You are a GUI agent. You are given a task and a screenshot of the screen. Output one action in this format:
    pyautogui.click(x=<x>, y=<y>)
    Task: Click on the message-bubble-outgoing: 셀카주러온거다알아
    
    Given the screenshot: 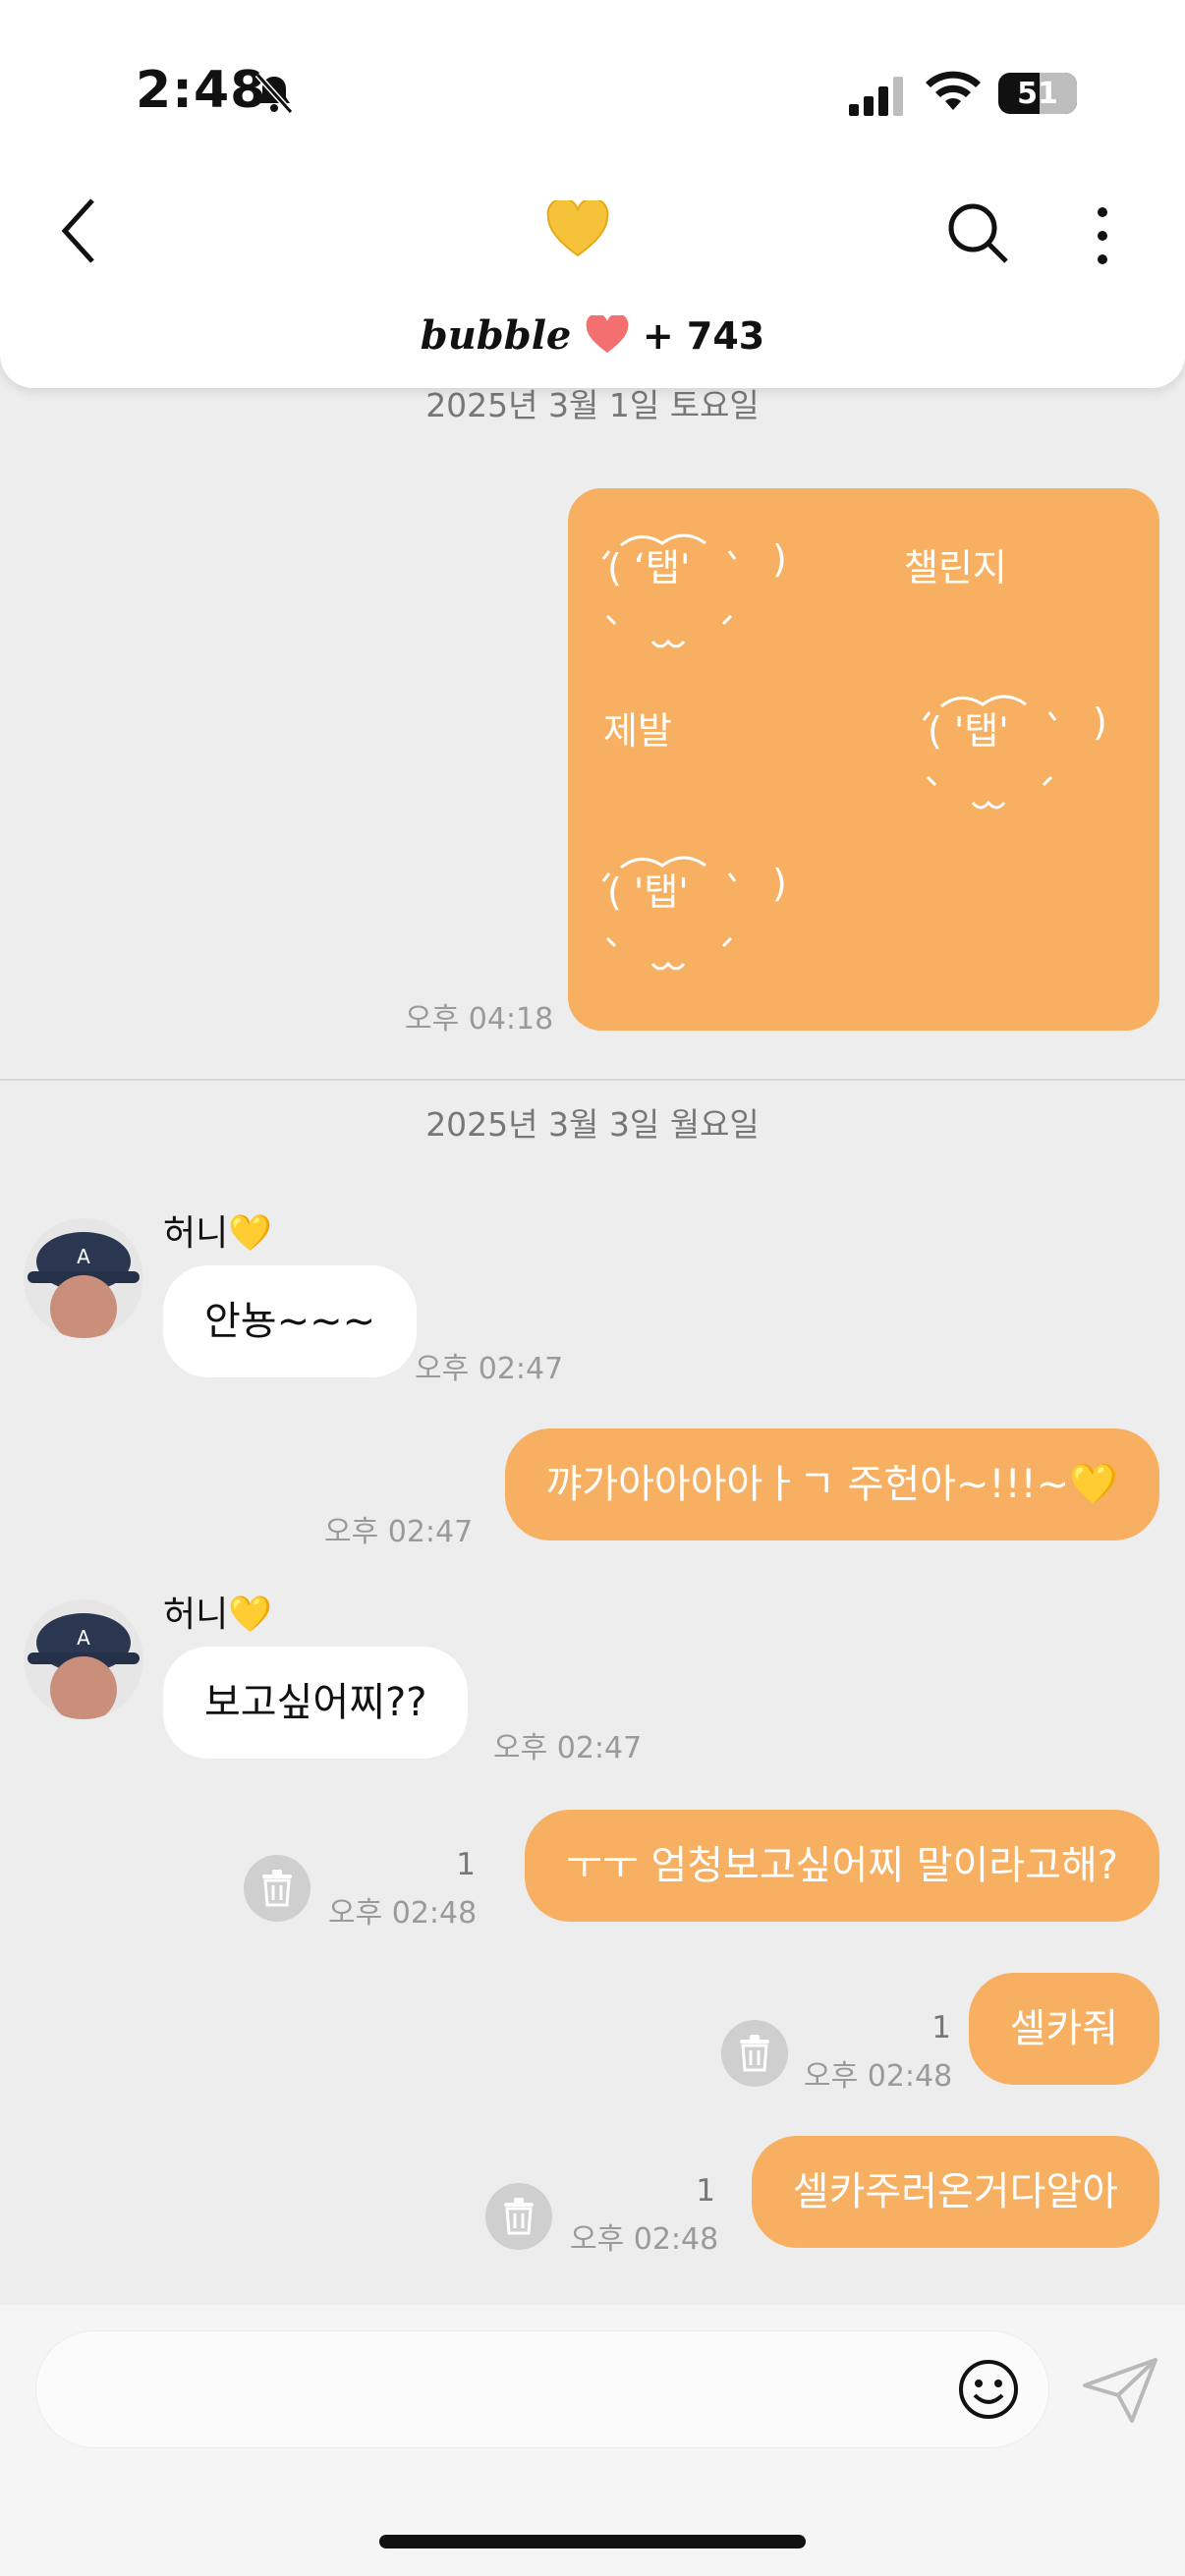 What is the action you would take?
    pyautogui.click(x=955, y=2192)
    